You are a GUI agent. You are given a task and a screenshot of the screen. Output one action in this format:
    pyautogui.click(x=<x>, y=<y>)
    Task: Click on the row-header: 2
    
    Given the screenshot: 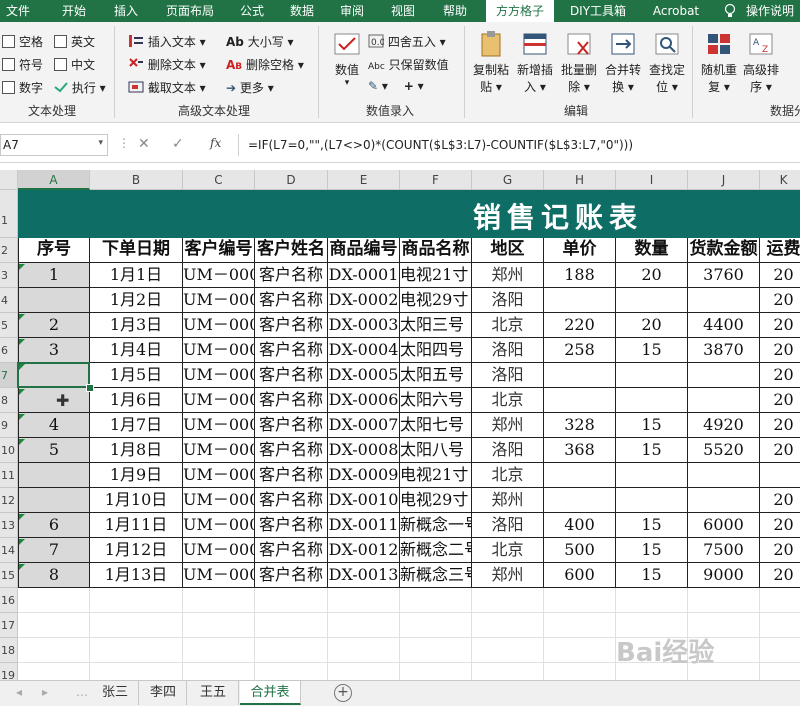 What is the action you would take?
    pyautogui.click(x=9, y=250)
    